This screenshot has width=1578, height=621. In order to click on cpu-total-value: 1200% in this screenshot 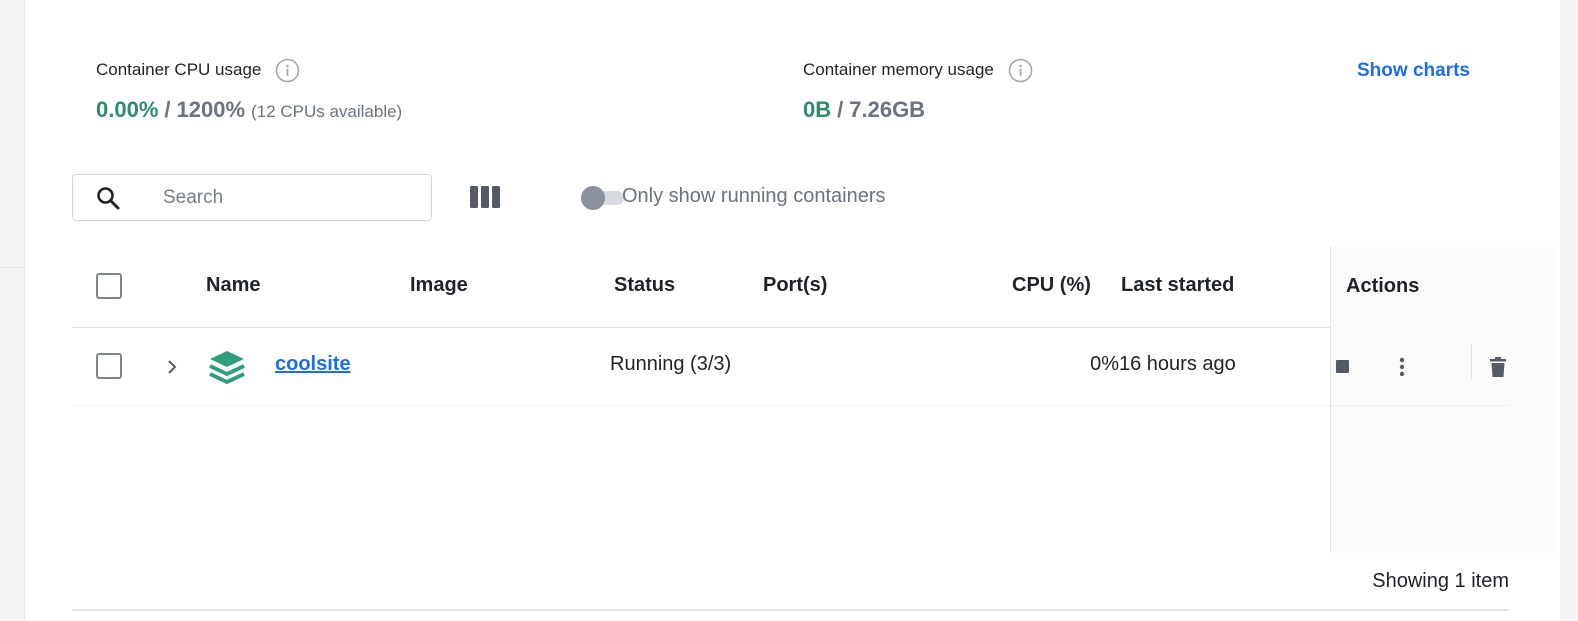, I will do `click(211, 109)`.